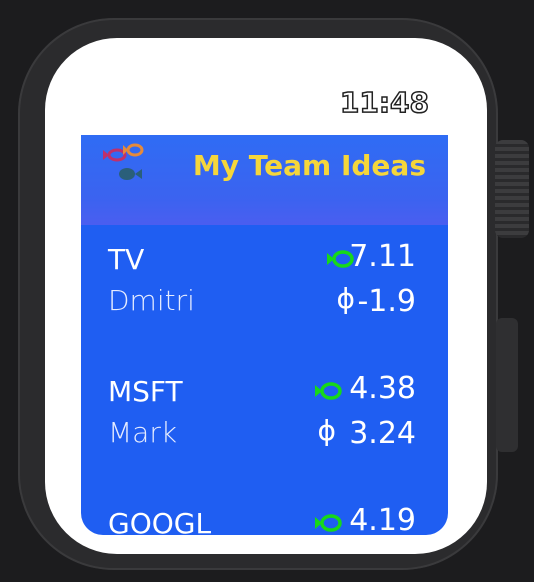 This screenshot has width=534, height=582. I want to click on side-button, so click(507, 385).